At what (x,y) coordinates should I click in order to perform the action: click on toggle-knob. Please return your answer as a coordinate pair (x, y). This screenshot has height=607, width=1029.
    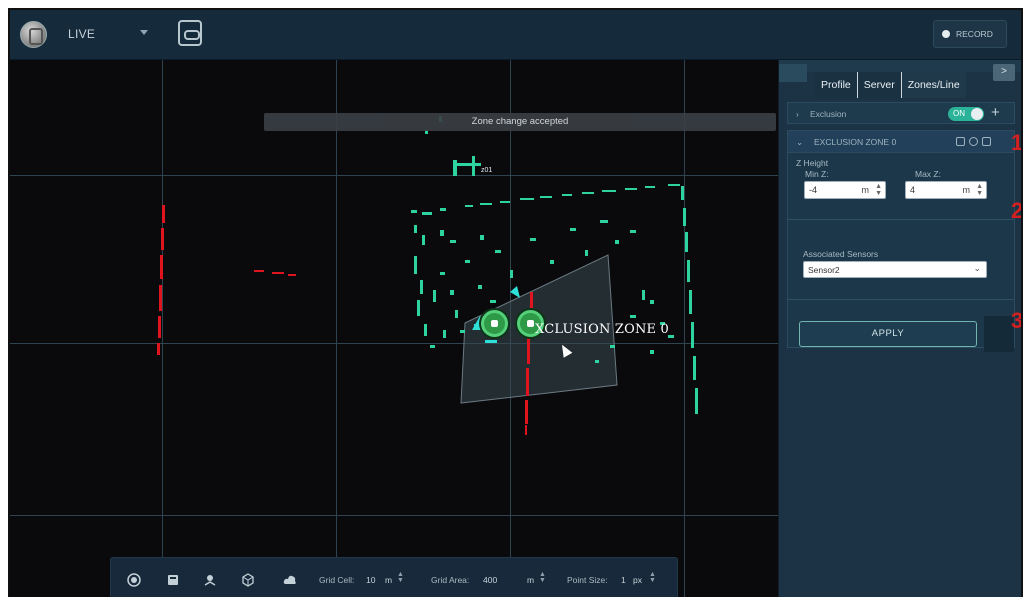
    Looking at the image, I should click on (977, 114).